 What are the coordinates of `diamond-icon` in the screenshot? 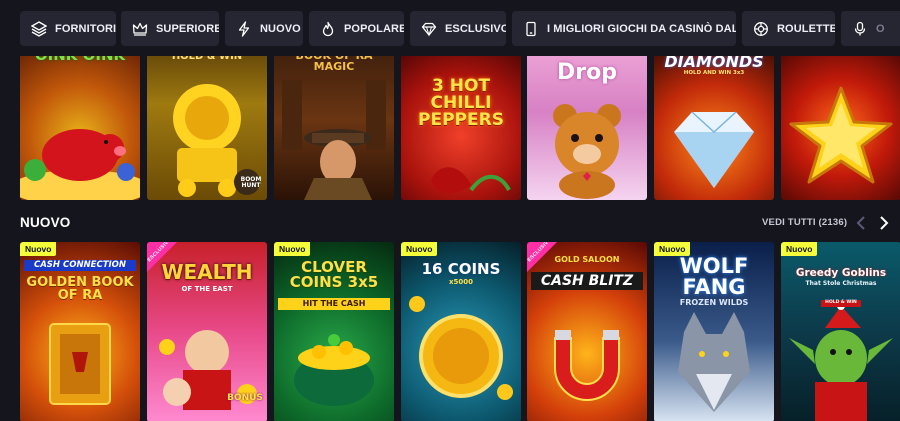 It's located at (429, 29).